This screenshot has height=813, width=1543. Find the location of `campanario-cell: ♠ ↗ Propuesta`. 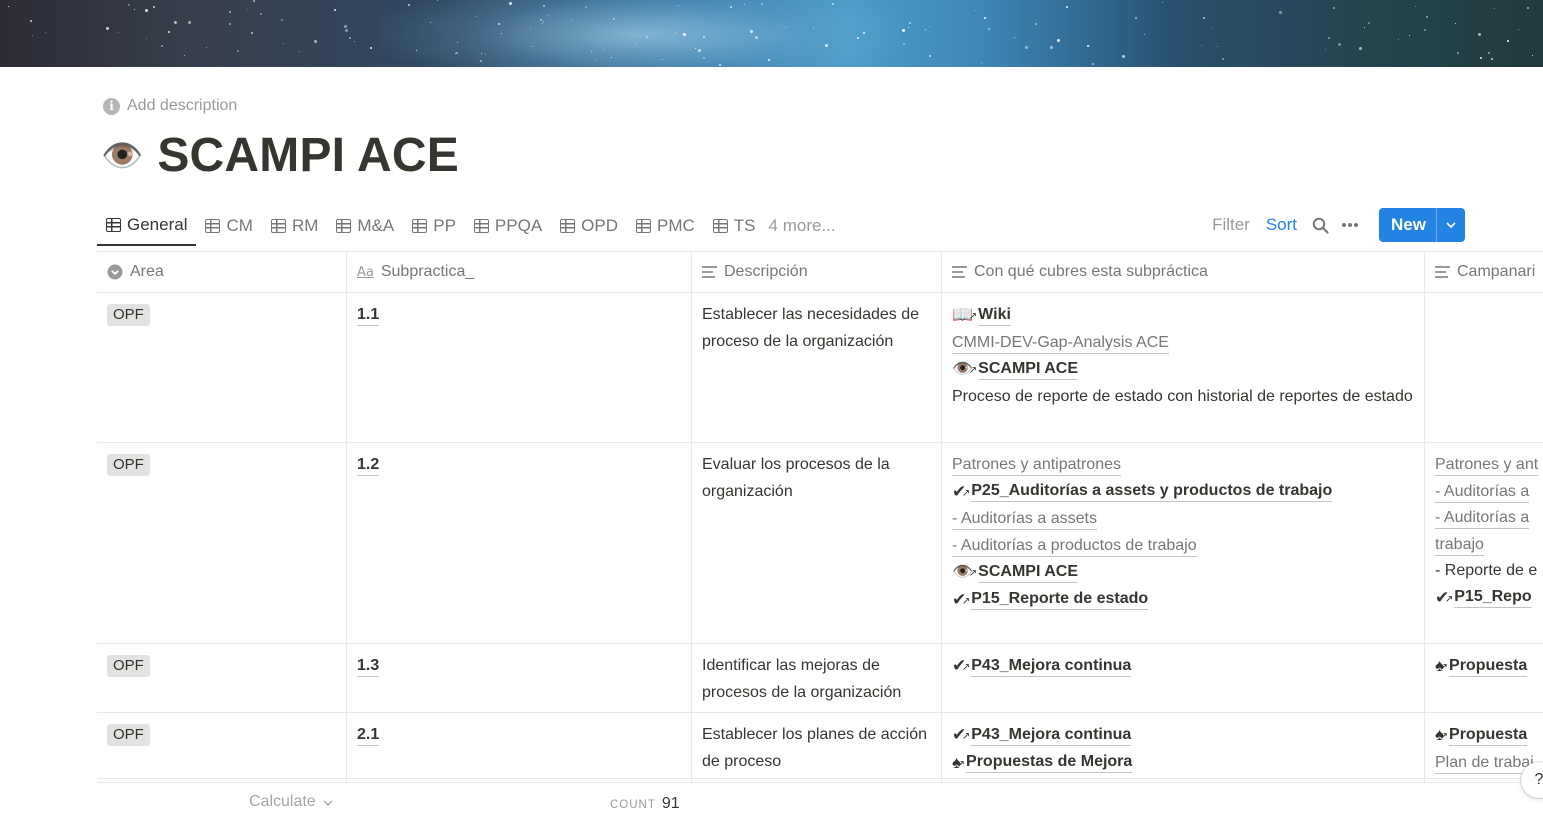

campanario-cell: ♠ ↗ Propuesta is located at coordinates (1484, 678).